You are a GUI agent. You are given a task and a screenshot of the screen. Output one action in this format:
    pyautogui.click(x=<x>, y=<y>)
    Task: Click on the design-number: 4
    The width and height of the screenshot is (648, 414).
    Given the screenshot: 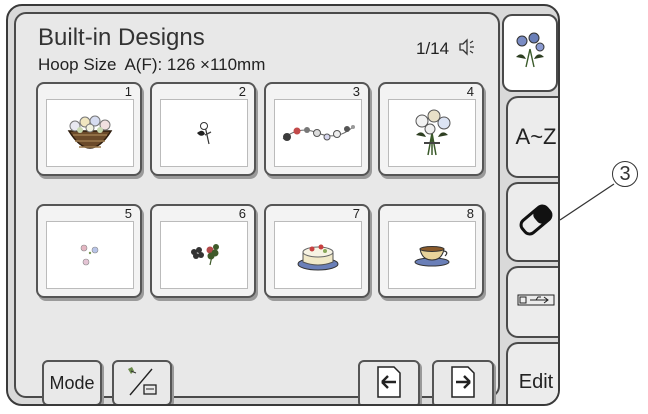 What is the action you would take?
    pyautogui.click(x=470, y=91)
    